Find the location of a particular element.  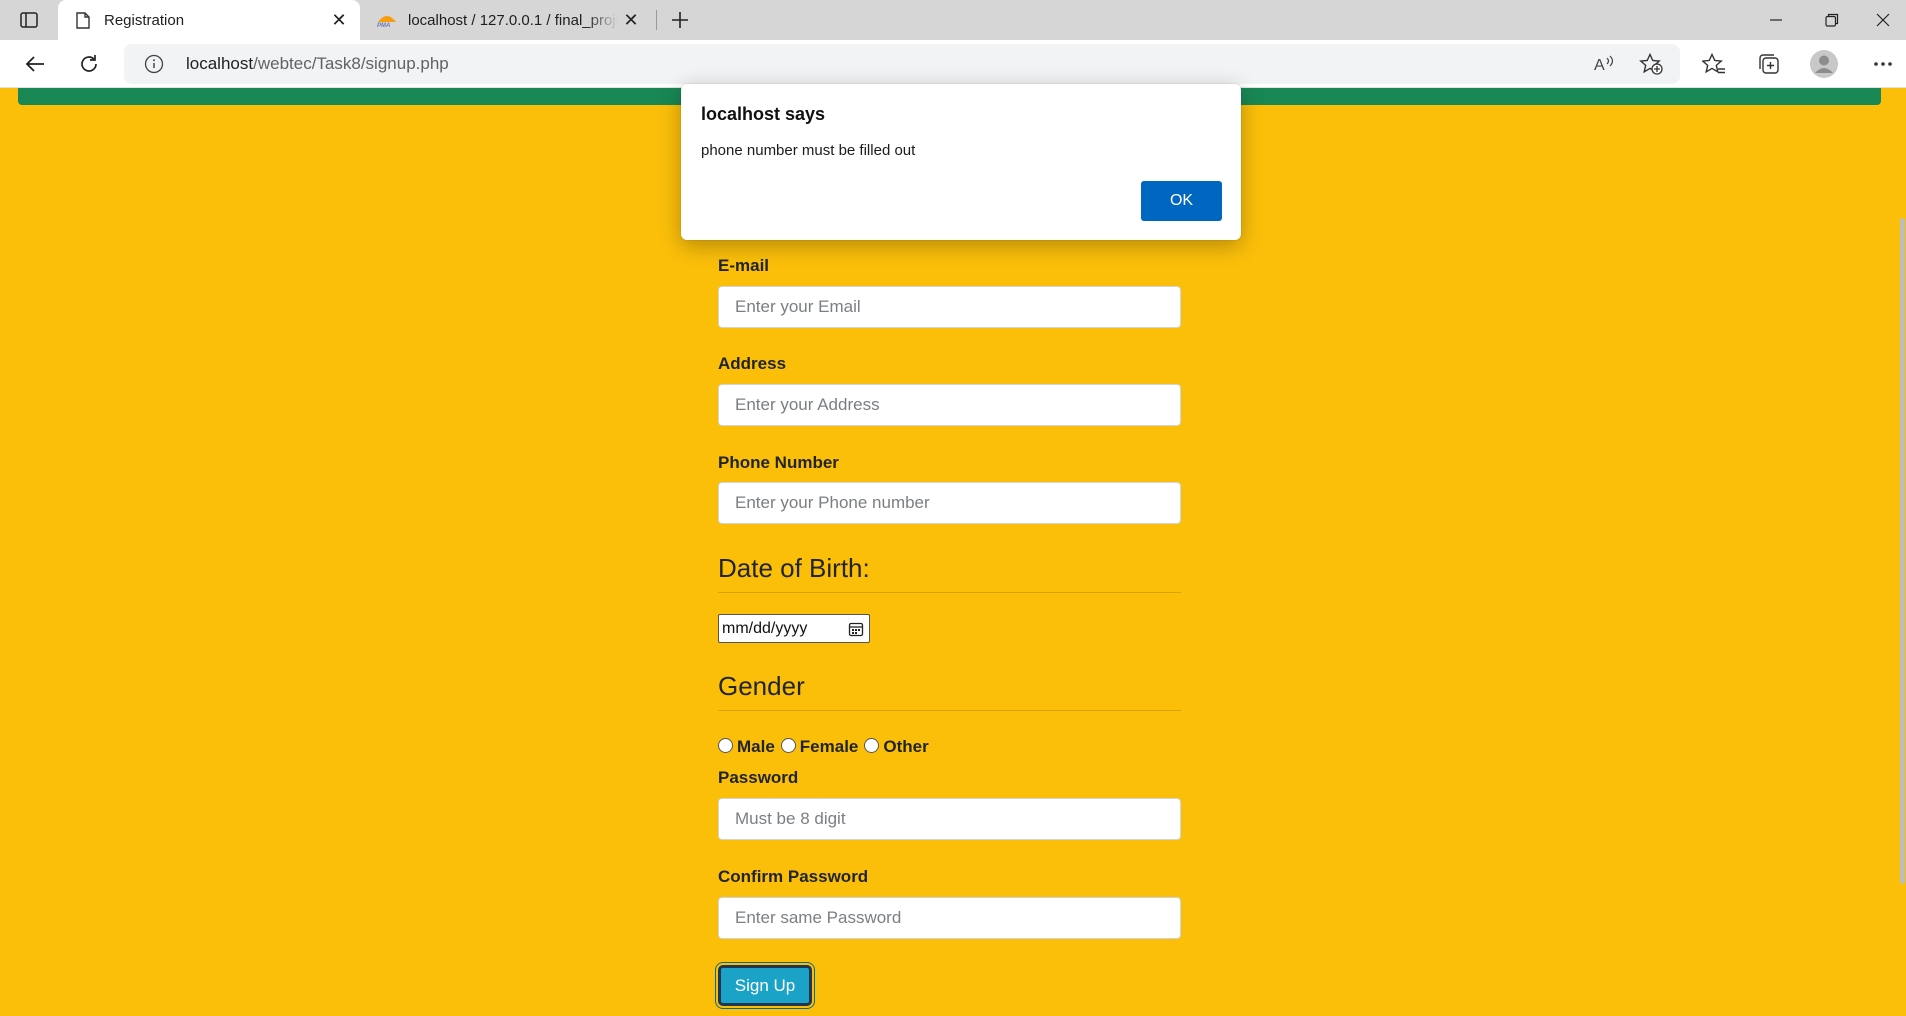

avatar-icon is located at coordinates (1824, 64).